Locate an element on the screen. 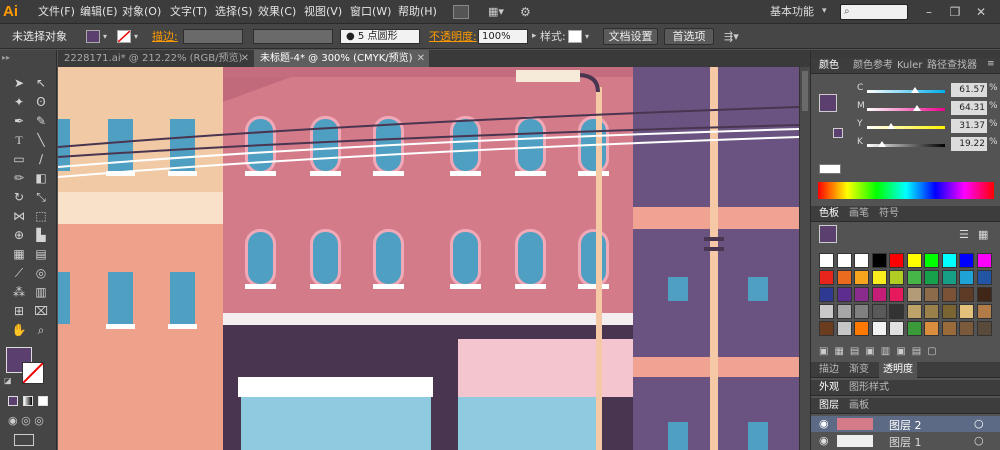 The height and width of the screenshot is (450, 1000). slider-value: 61.57 is located at coordinates (969, 90).